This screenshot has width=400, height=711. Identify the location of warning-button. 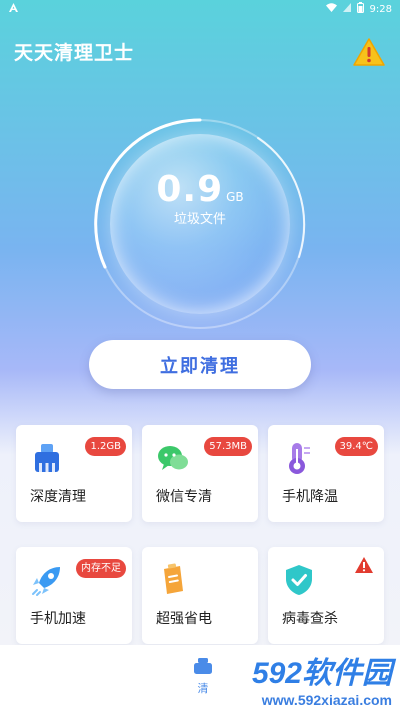
(369, 52).